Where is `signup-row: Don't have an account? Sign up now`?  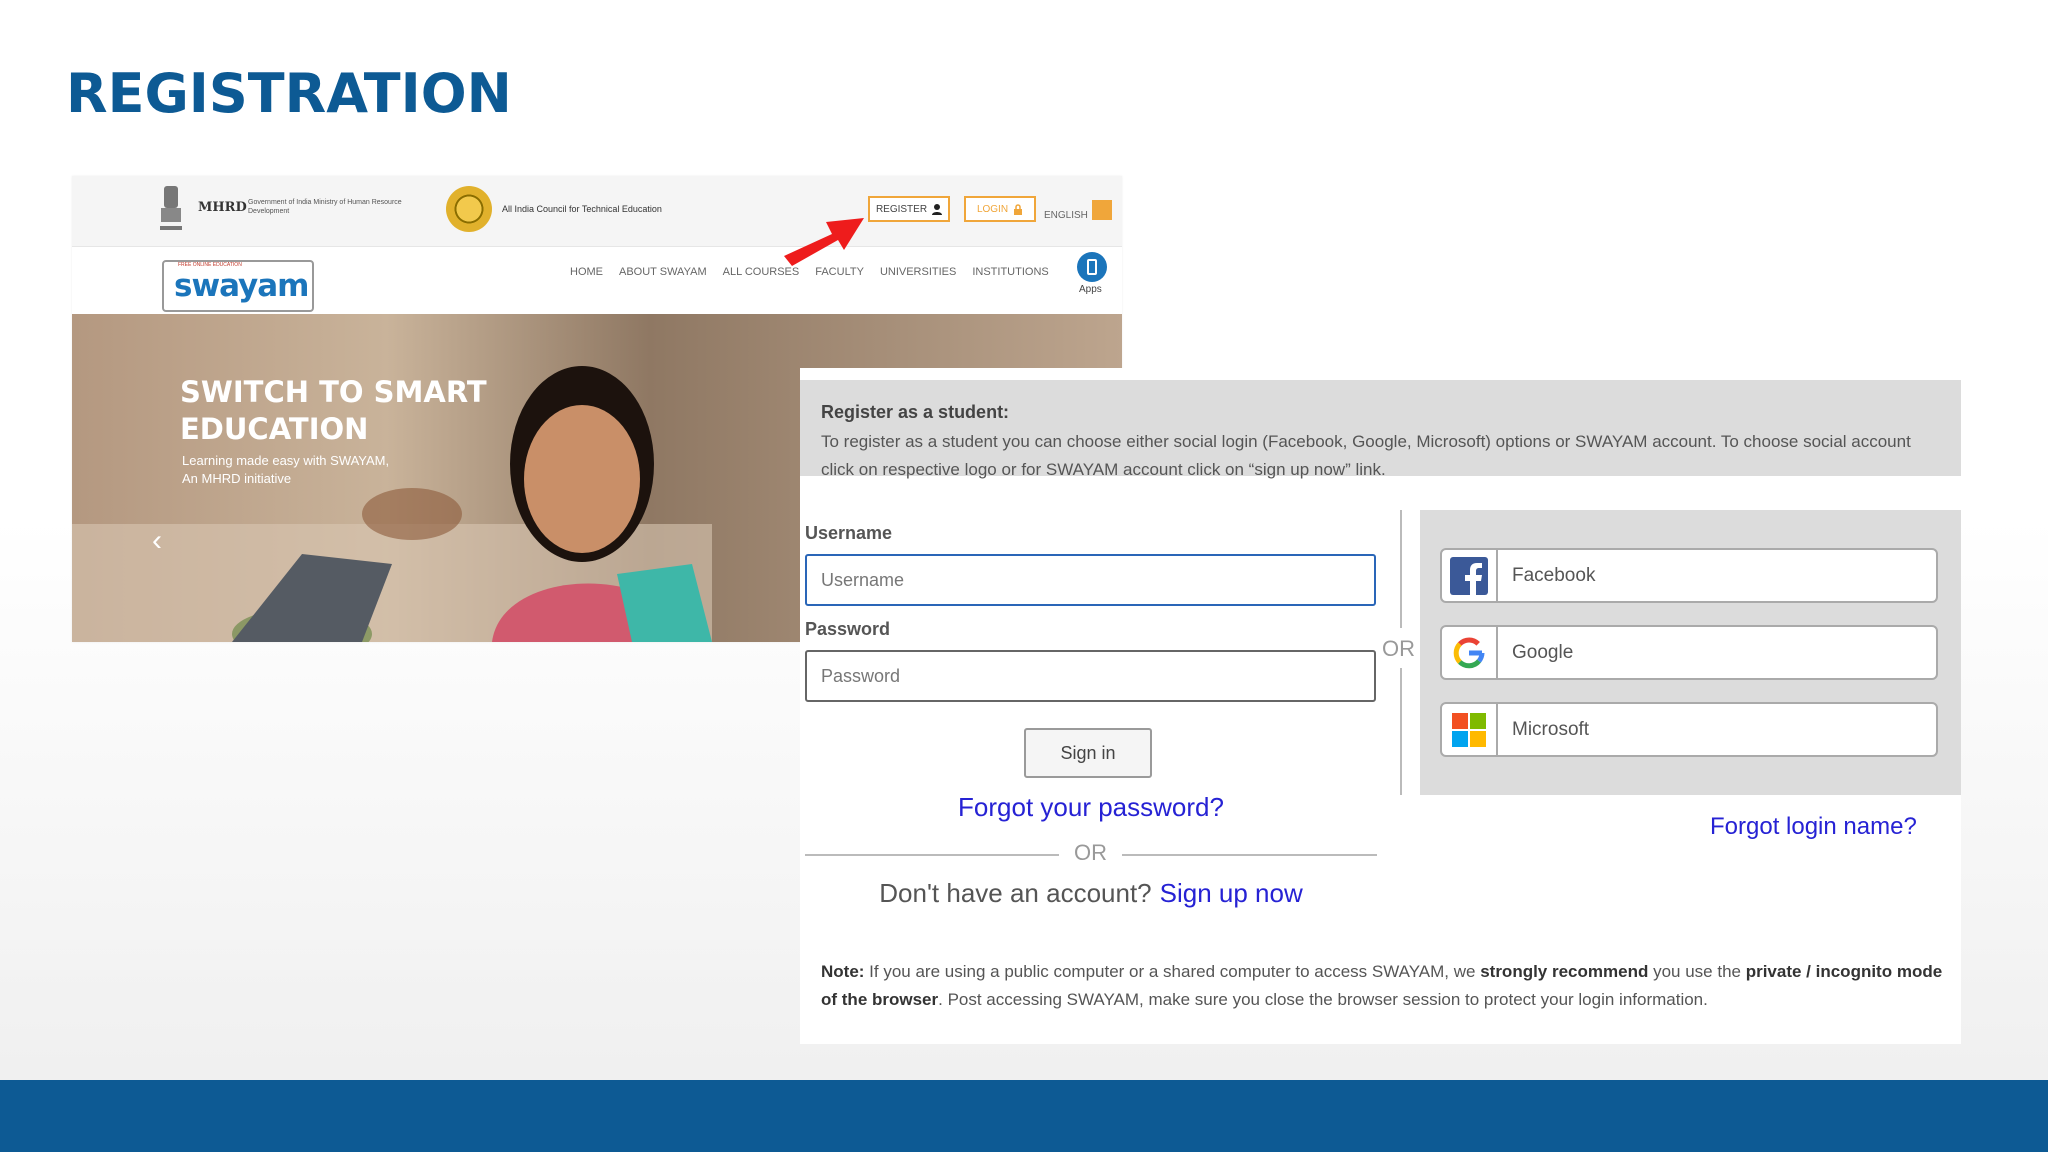
signup-row: Don't have an account? Sign up now is located at coordinates (1091, 893).